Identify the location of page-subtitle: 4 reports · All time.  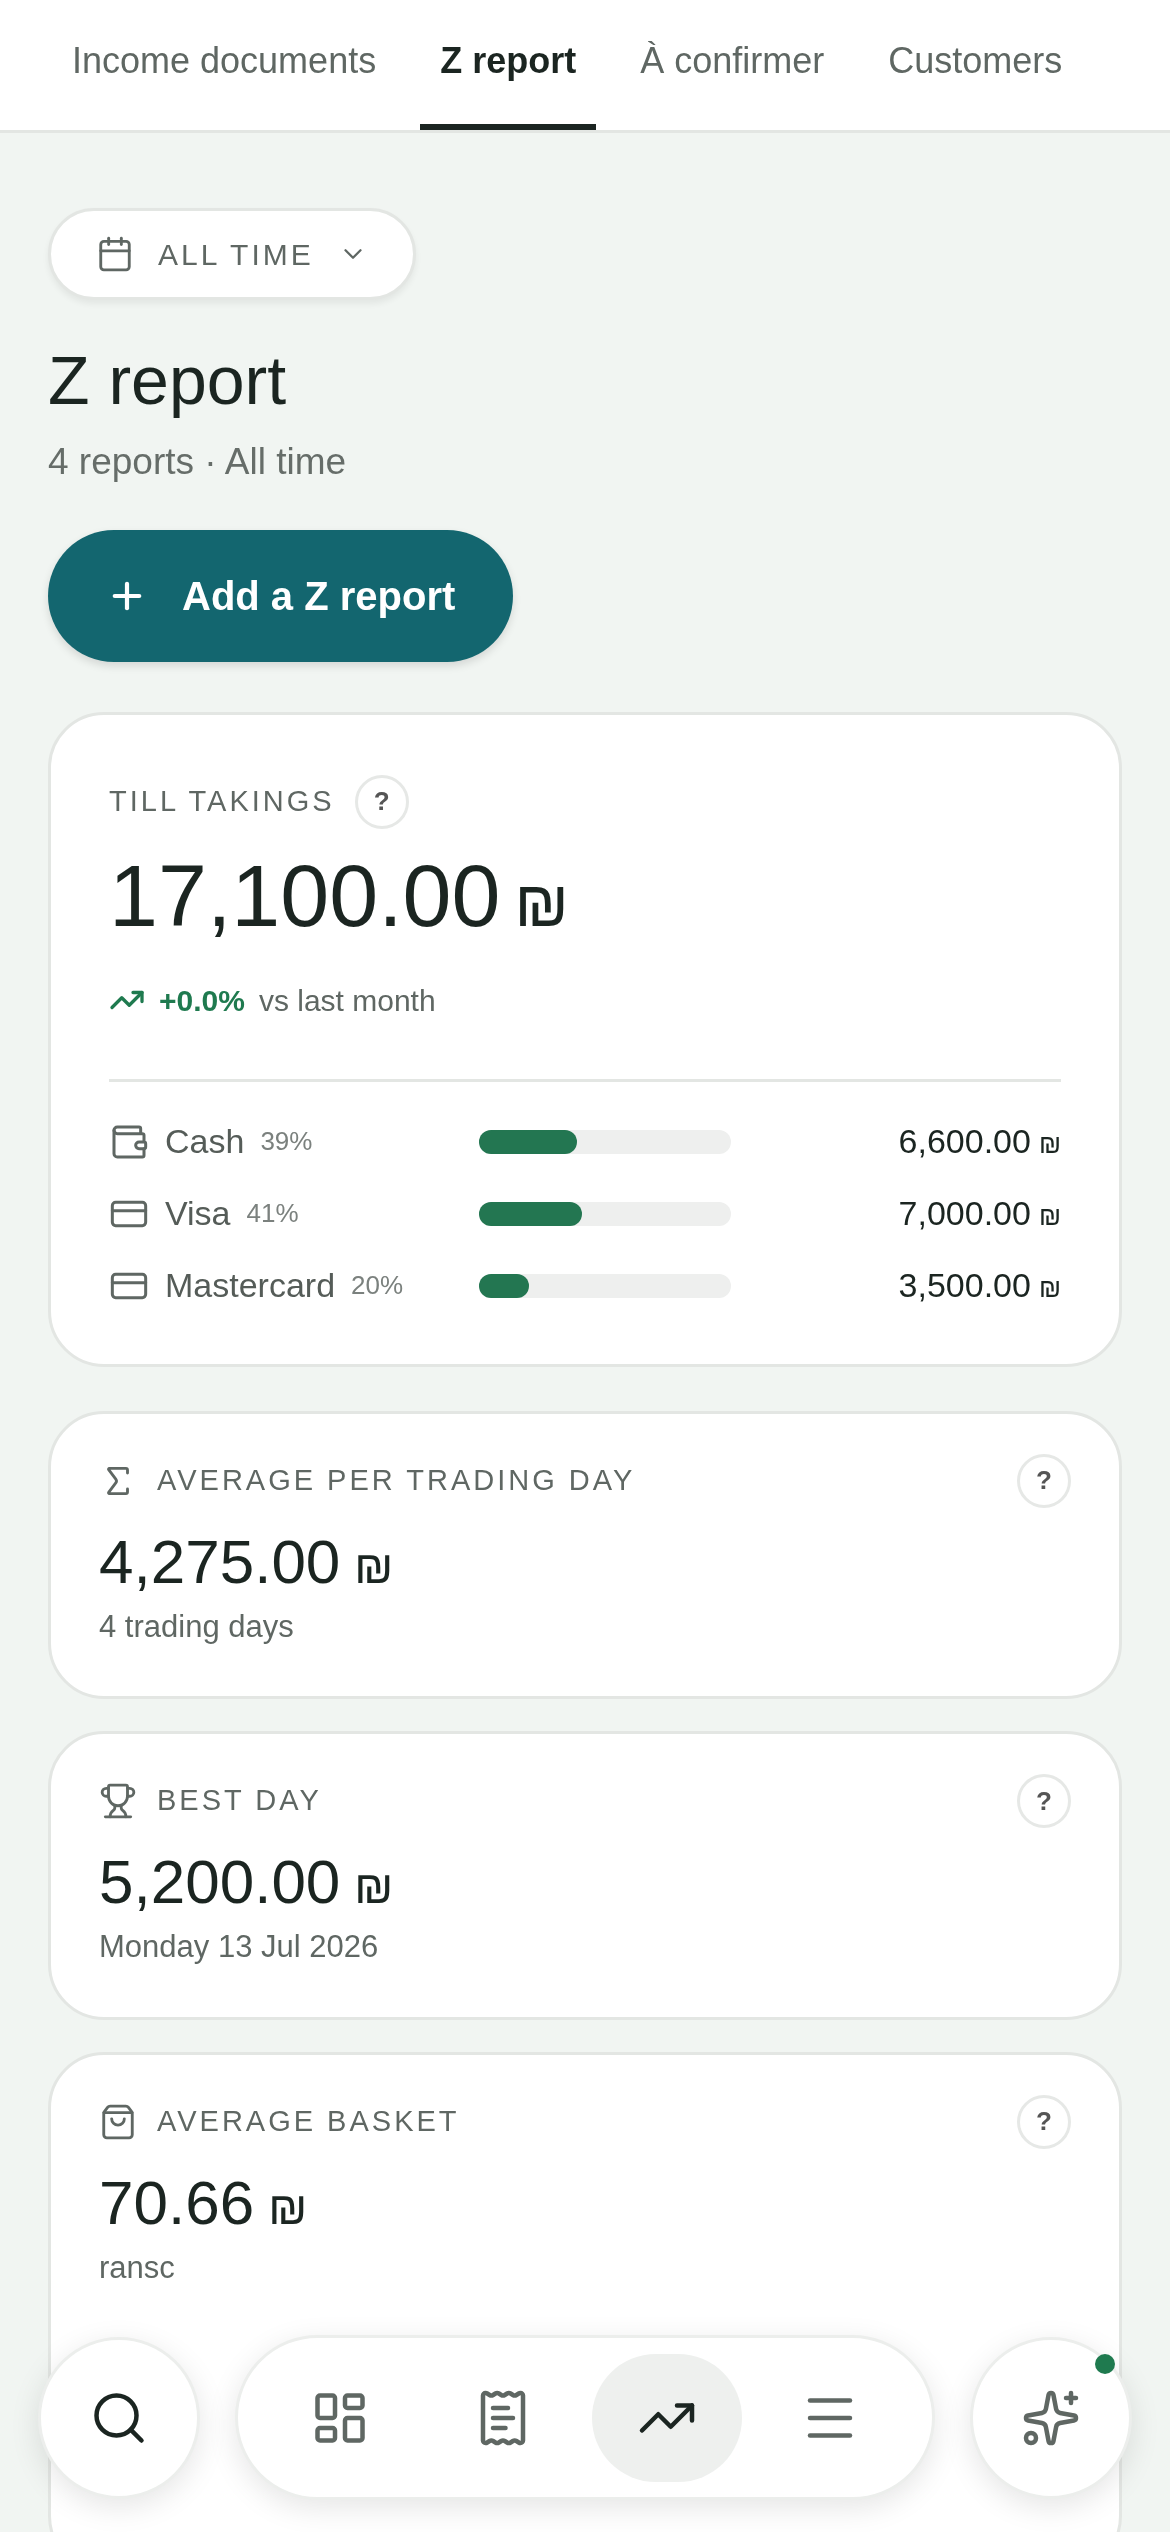
(197, 462).